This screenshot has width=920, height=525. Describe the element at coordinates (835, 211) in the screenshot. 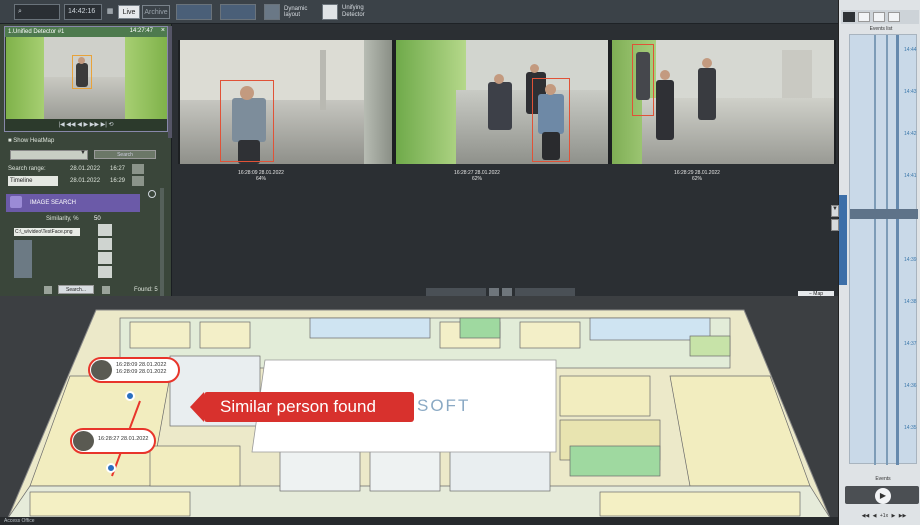

I see `filter-tab-icon: ▼` at that location.